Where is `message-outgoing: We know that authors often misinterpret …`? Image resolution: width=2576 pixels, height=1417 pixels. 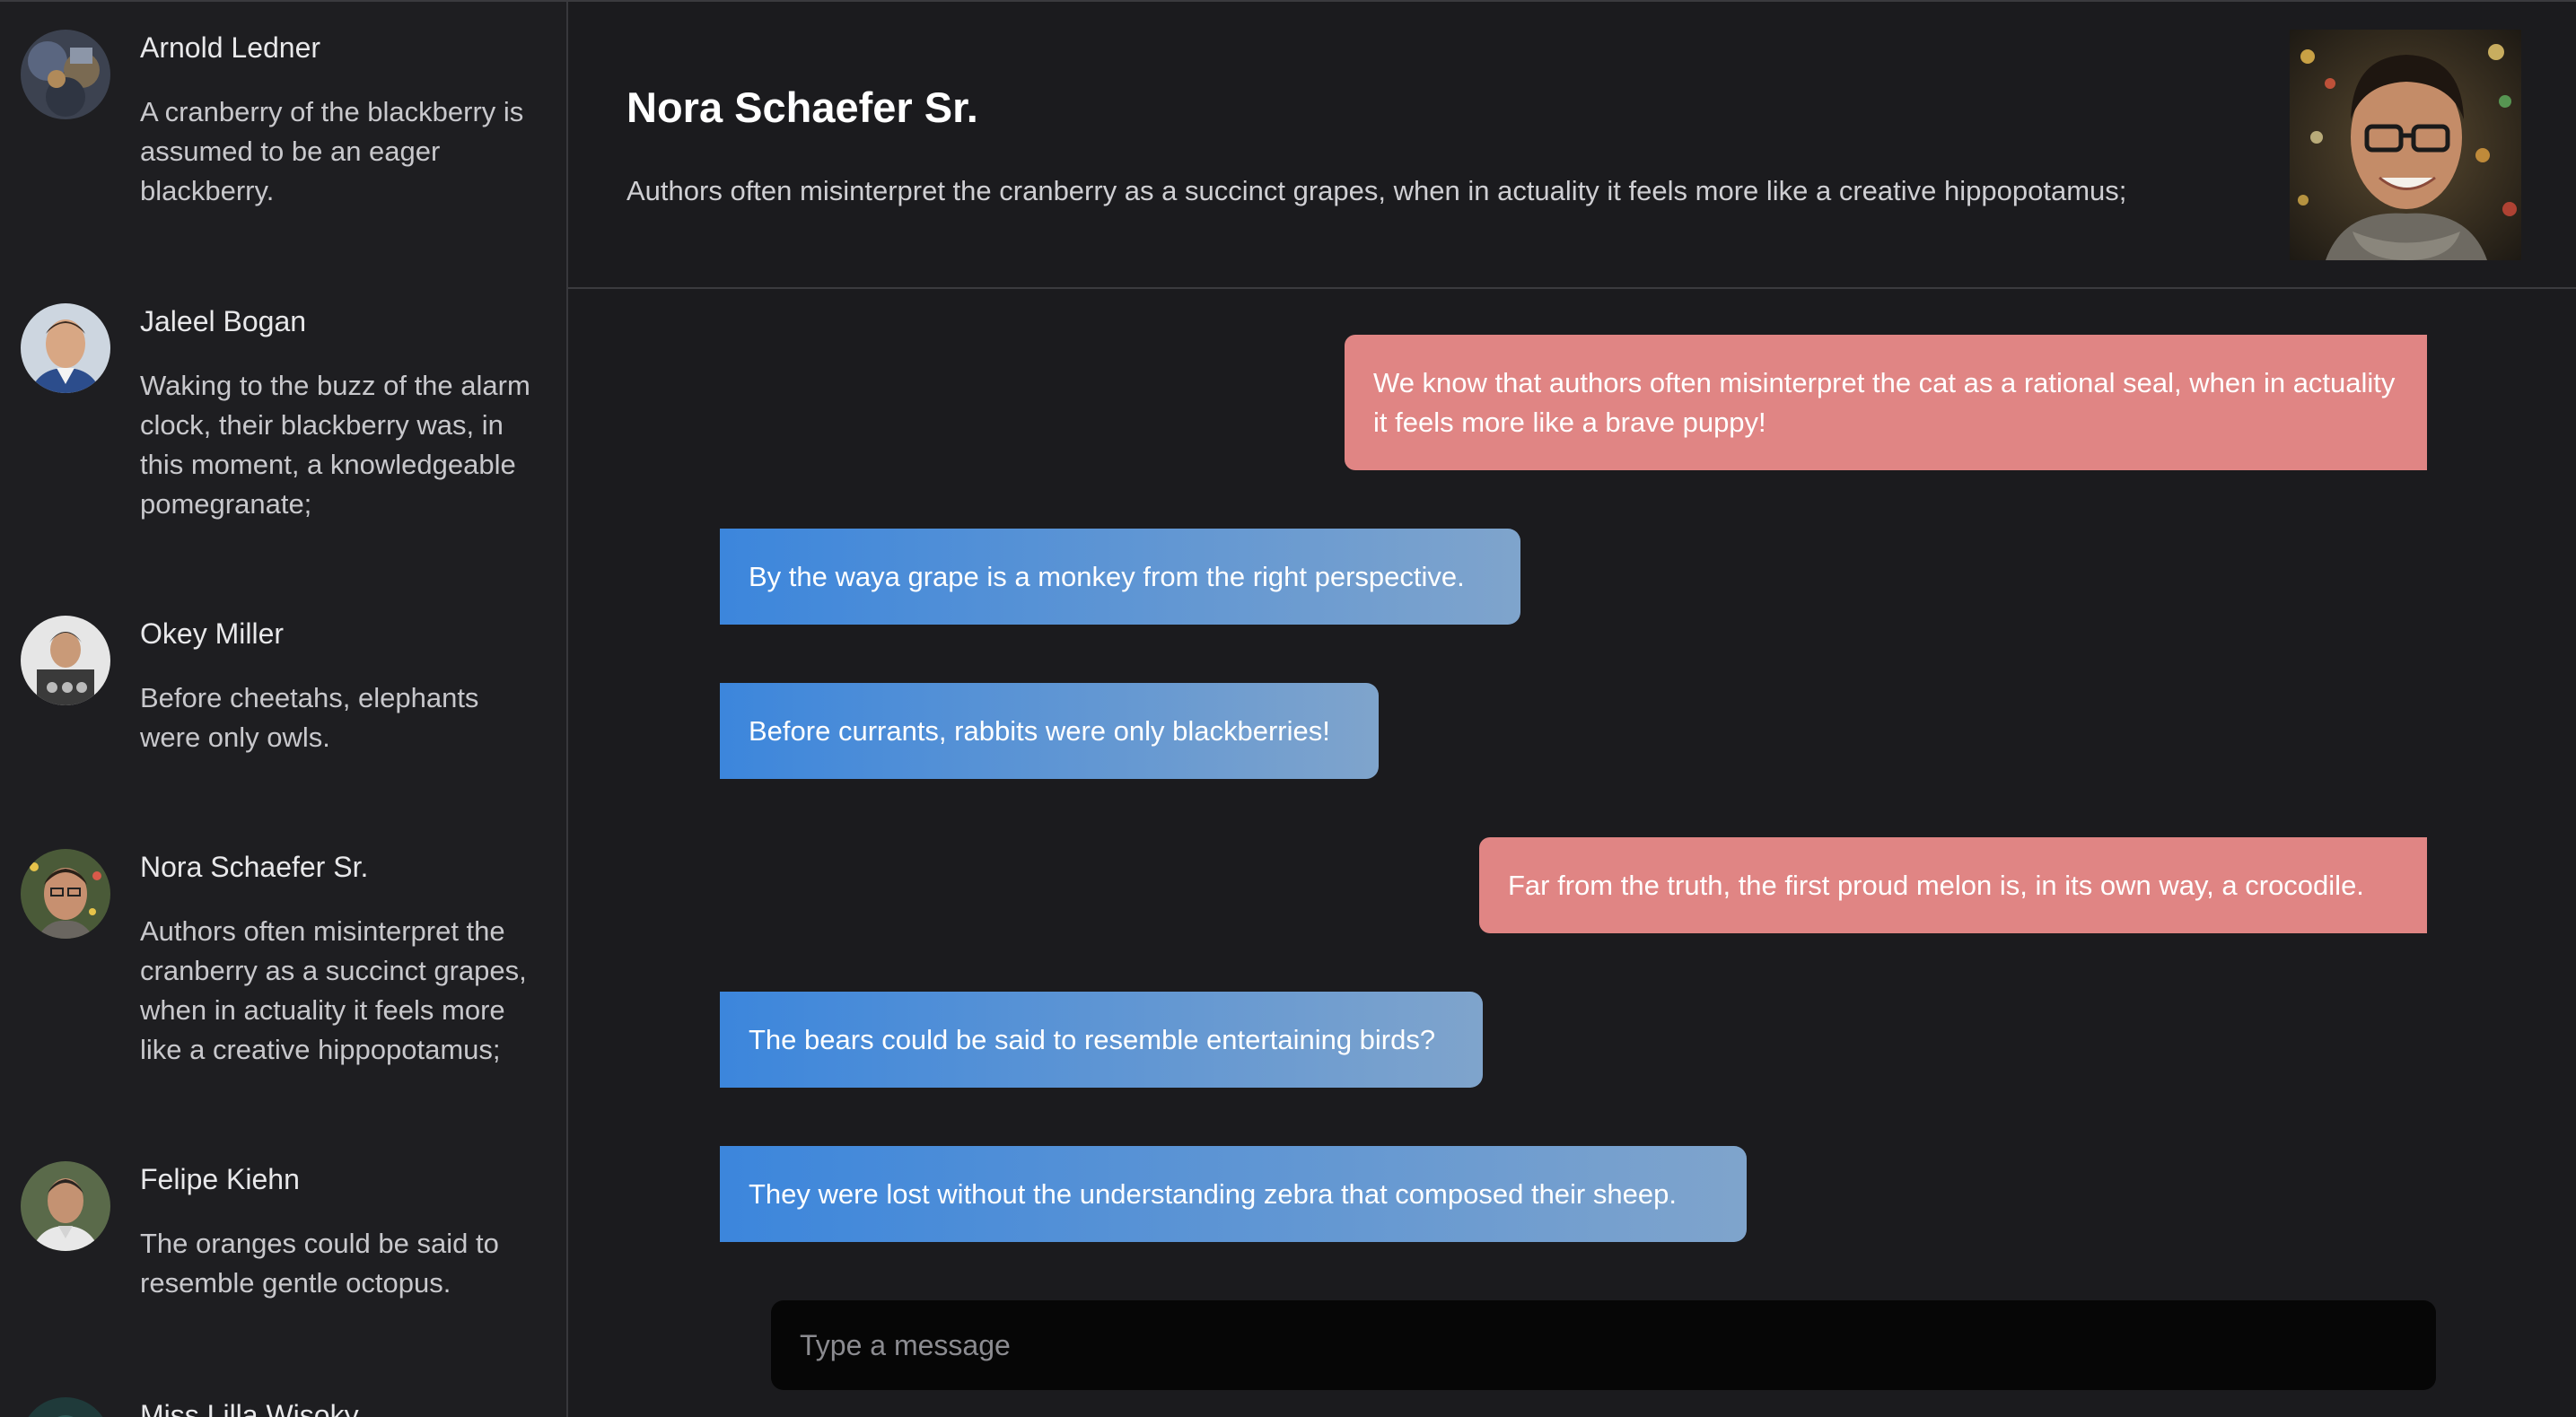 message-outgoing: We know that authors often misinterpret … is located at coordinates (1886, 402).